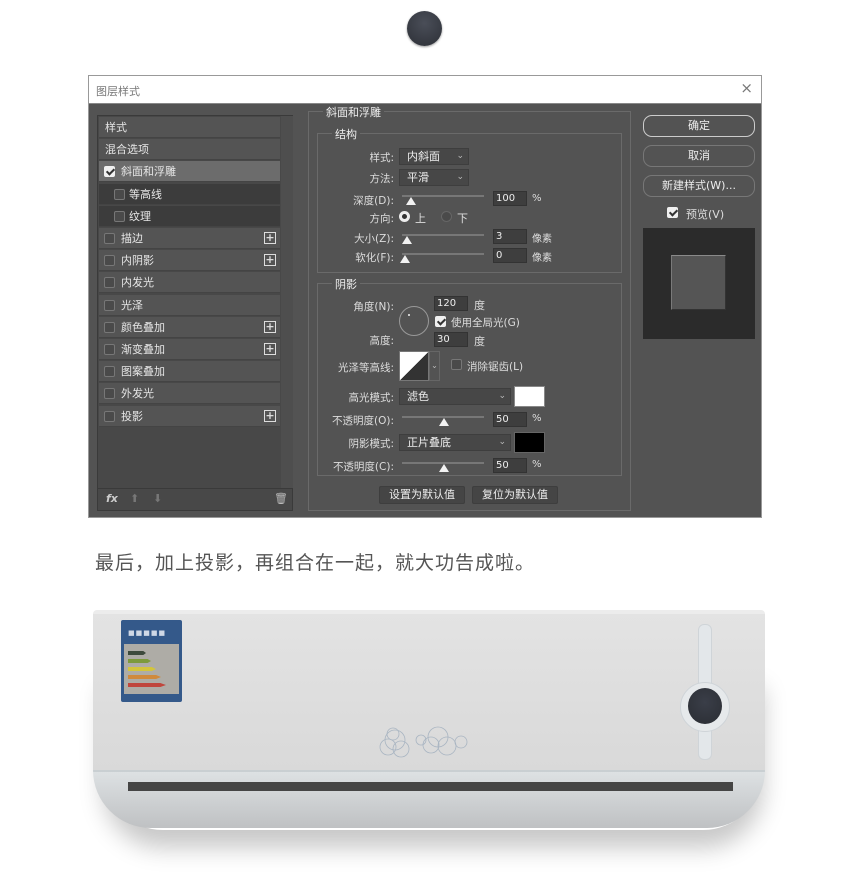 Image resolution: width=850 pixels, height=872 pixels. I want to click on technique-select: 平滑 ⌄, so click(434, 177).